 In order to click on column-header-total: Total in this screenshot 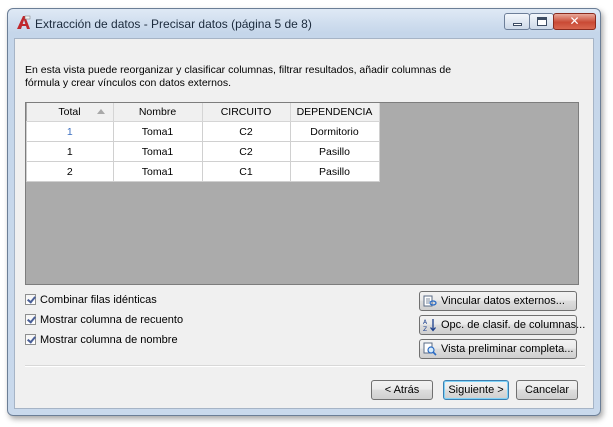, I will do `click(70, 112)`.